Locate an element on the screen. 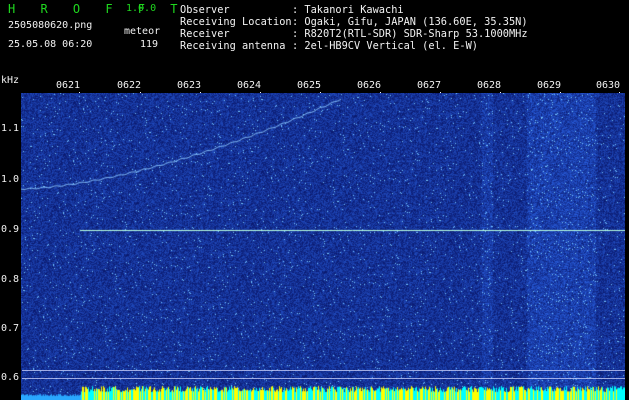 This screenshot has width=629, height=400. meteor-label: meteor is located at coordinates (142, 31).